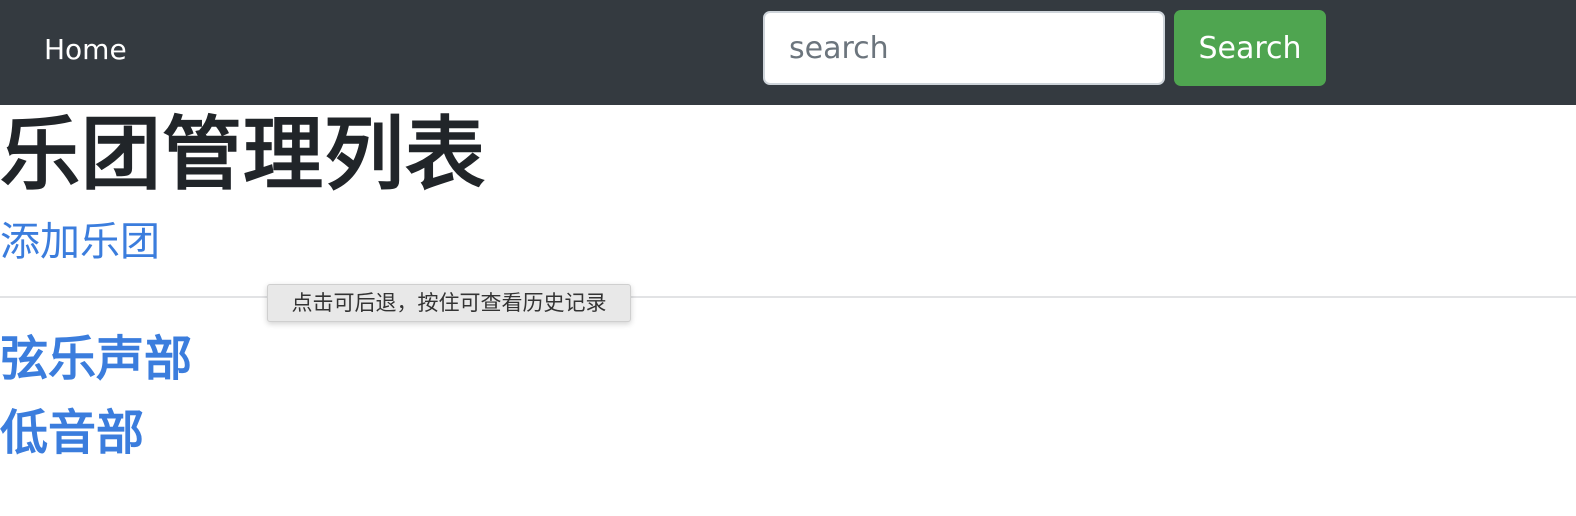 The image size is (1576, 516). I want to click on band-list: 弦乐声部 低音部, so click(96, 402).